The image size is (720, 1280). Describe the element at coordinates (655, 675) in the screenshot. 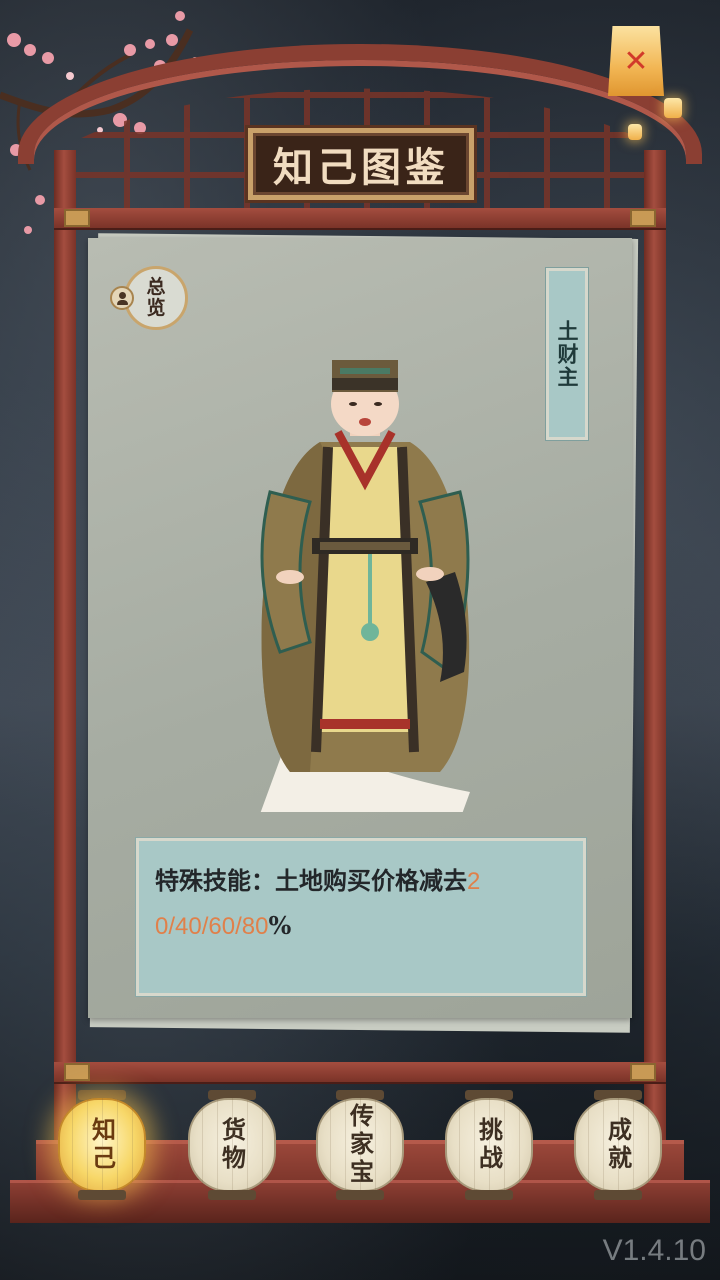

I see `frame-pillar-right` at that location.